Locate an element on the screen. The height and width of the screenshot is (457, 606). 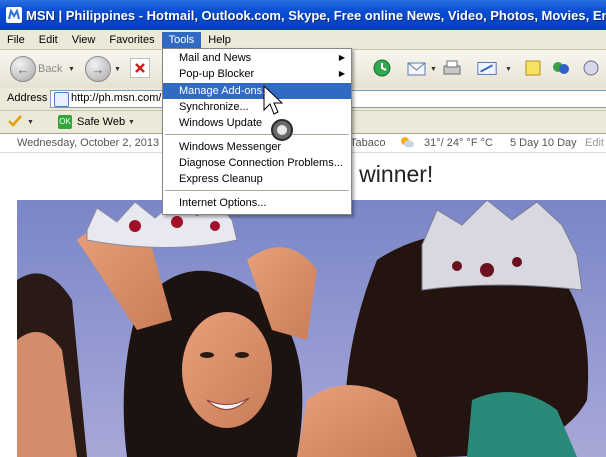
history-button is located at coordinates (382, 68).